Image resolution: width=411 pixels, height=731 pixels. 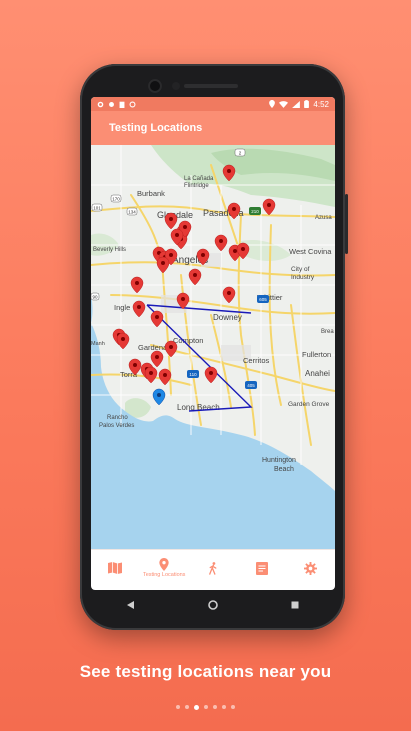 What do you see at coordinates (111, 104) in the screenshot?
I see `bug-notification-icon` at bounding box center [111, 104].